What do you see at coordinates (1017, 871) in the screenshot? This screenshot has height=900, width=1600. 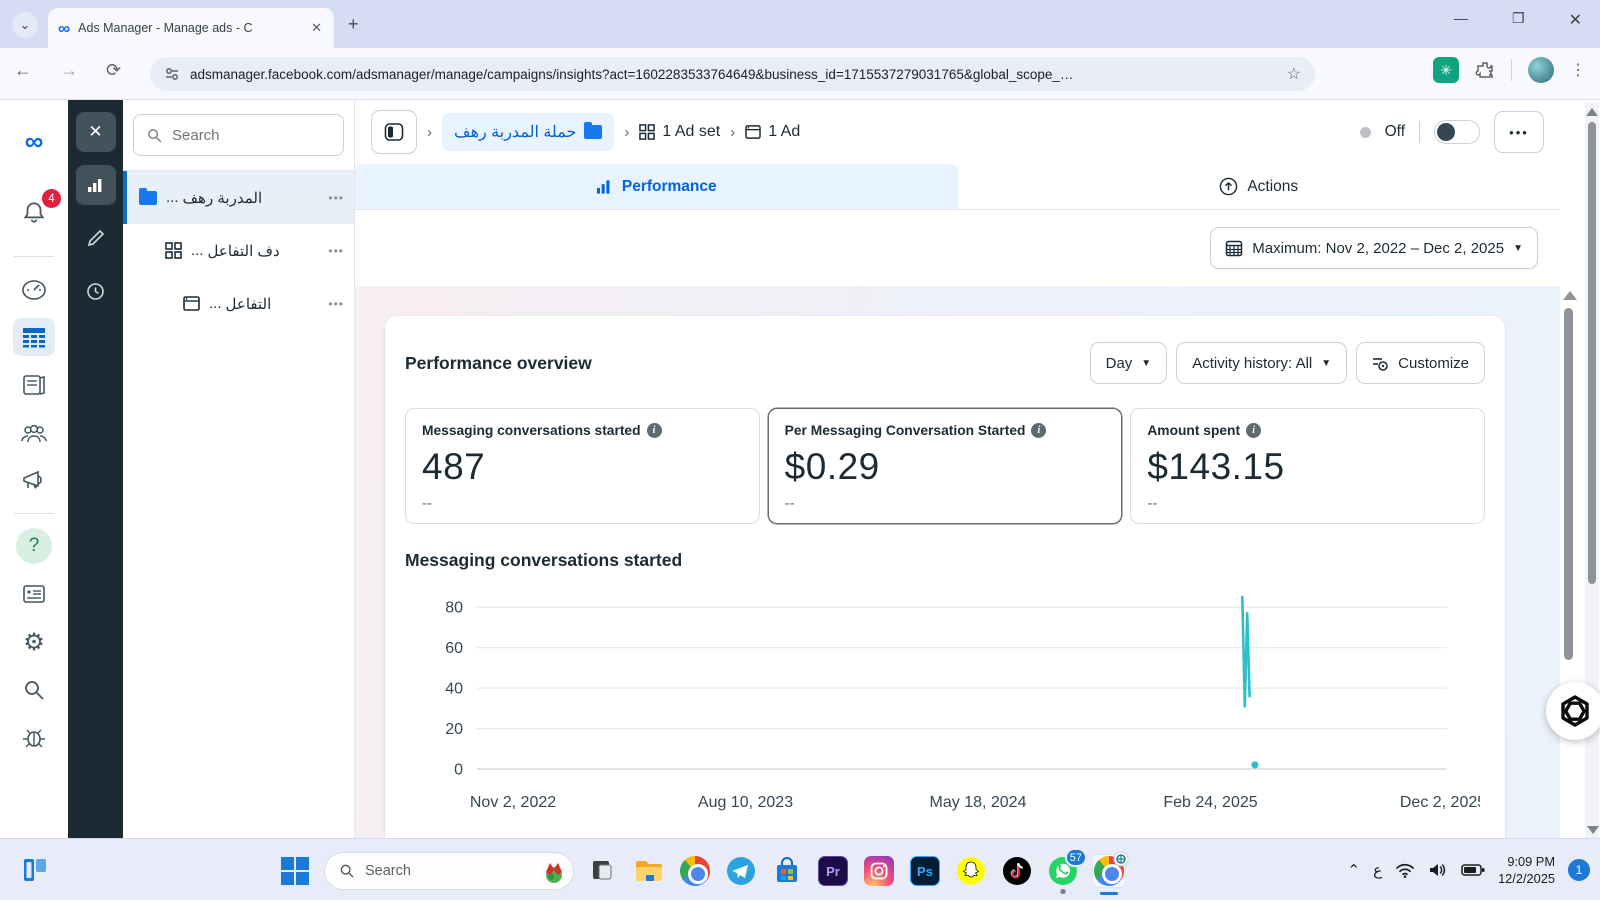 I see `tiktok-icon` at bounding box center [1017, 871].